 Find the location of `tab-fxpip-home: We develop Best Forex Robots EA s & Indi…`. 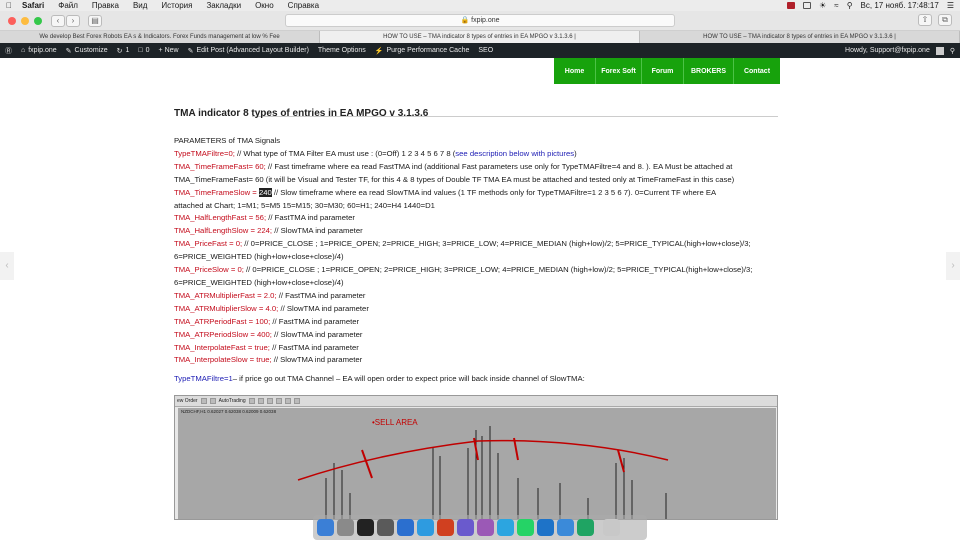

tab-fxpip-home: We develop Best Forex Robots EA s & Indi… is located at coordinates (160, 37).